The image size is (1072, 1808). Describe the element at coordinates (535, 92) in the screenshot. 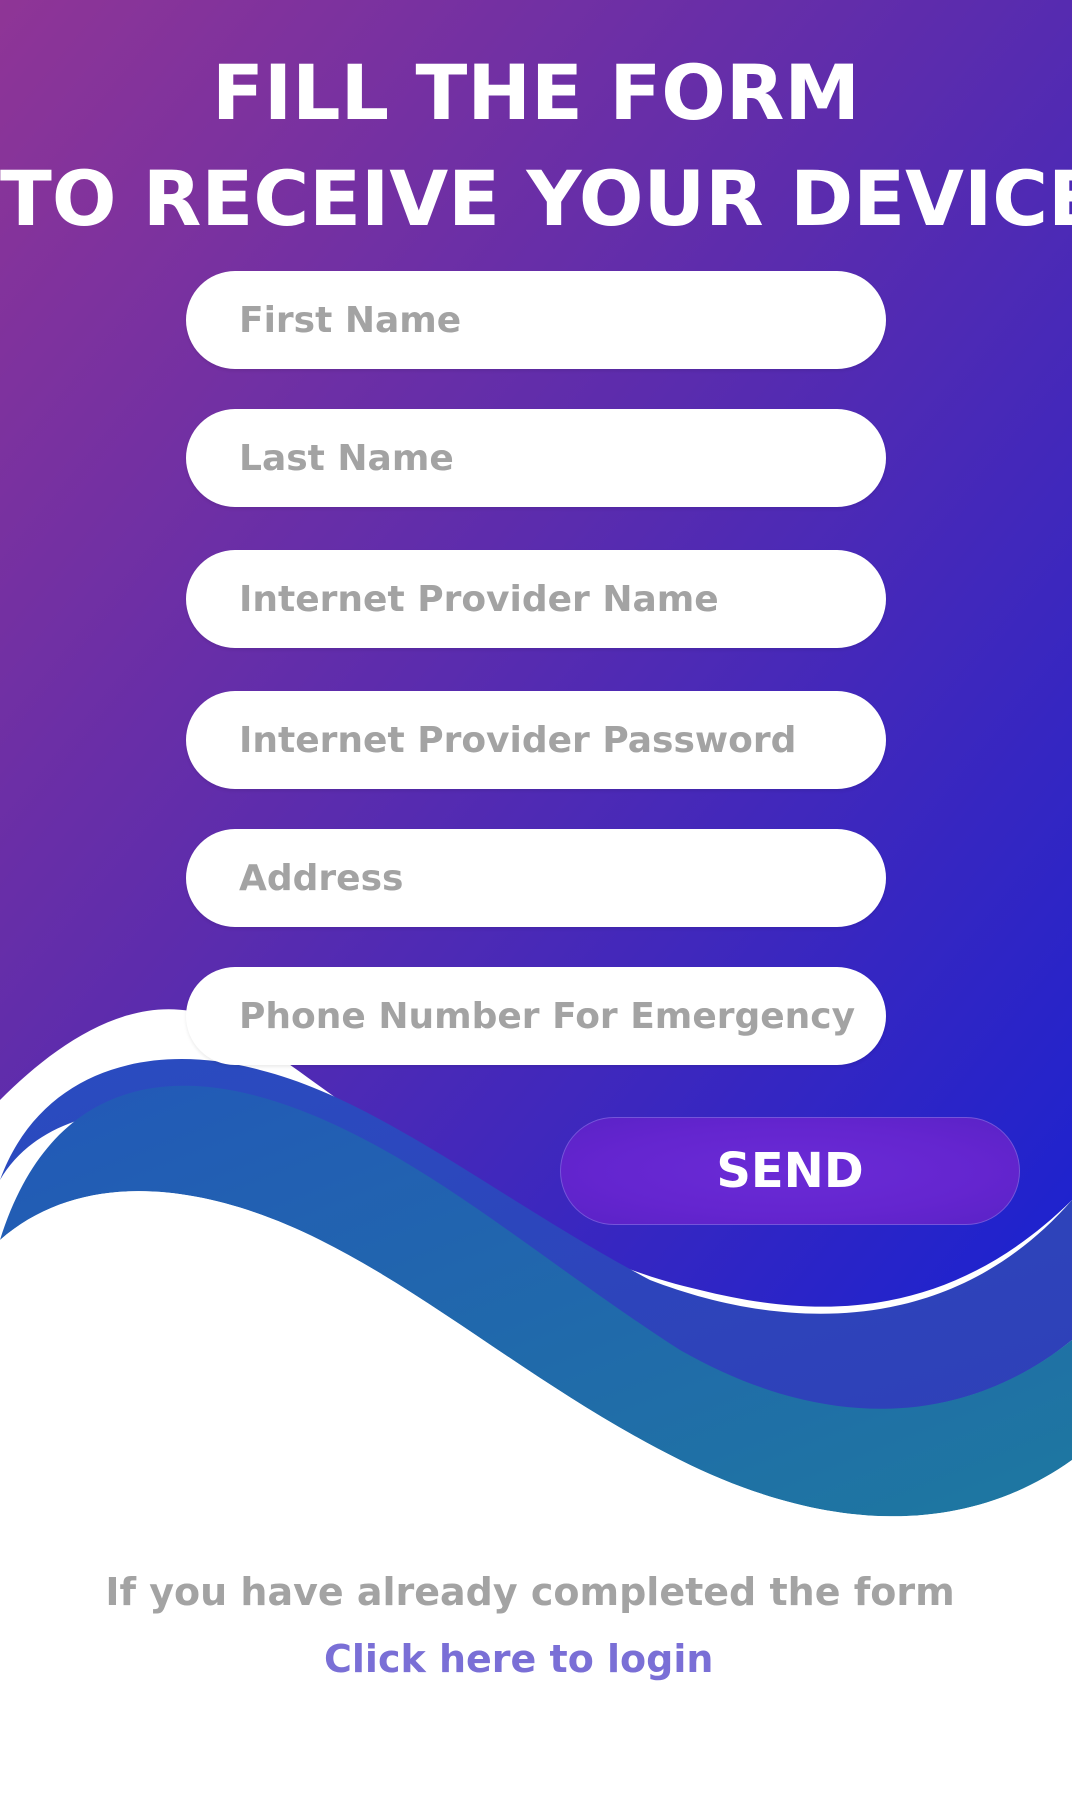

I see `title-line-1: FILL THE FORM` at that location.